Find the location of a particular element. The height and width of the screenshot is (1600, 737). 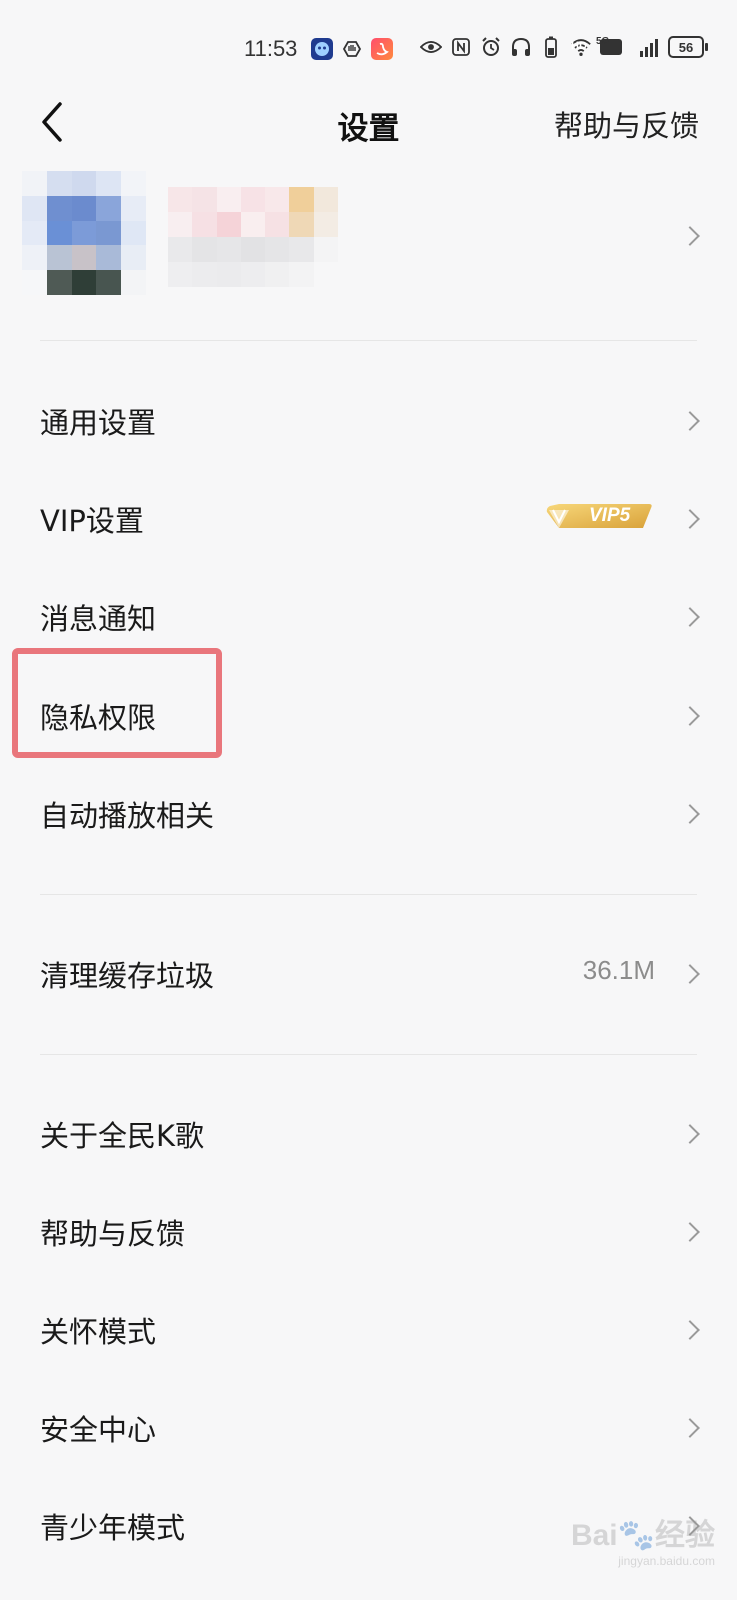

watermark-text-2: 经验 is located at coordinates (685, 1535).